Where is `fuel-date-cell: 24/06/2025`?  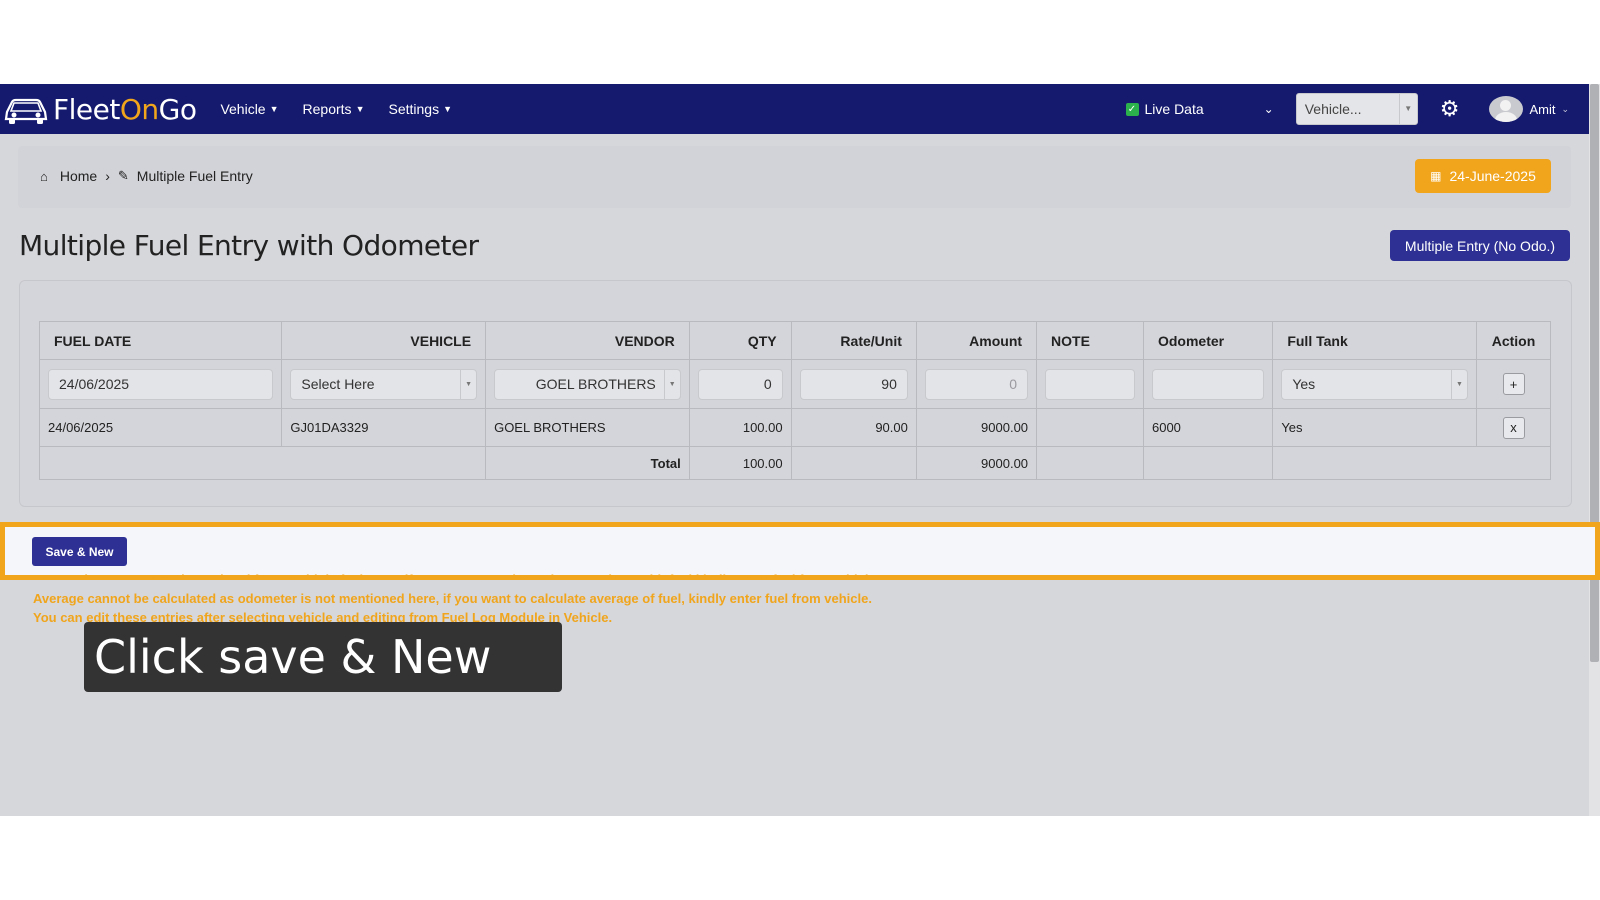 fuel-date-cell: 24/06/2025 is located at coordinates (160, 384).